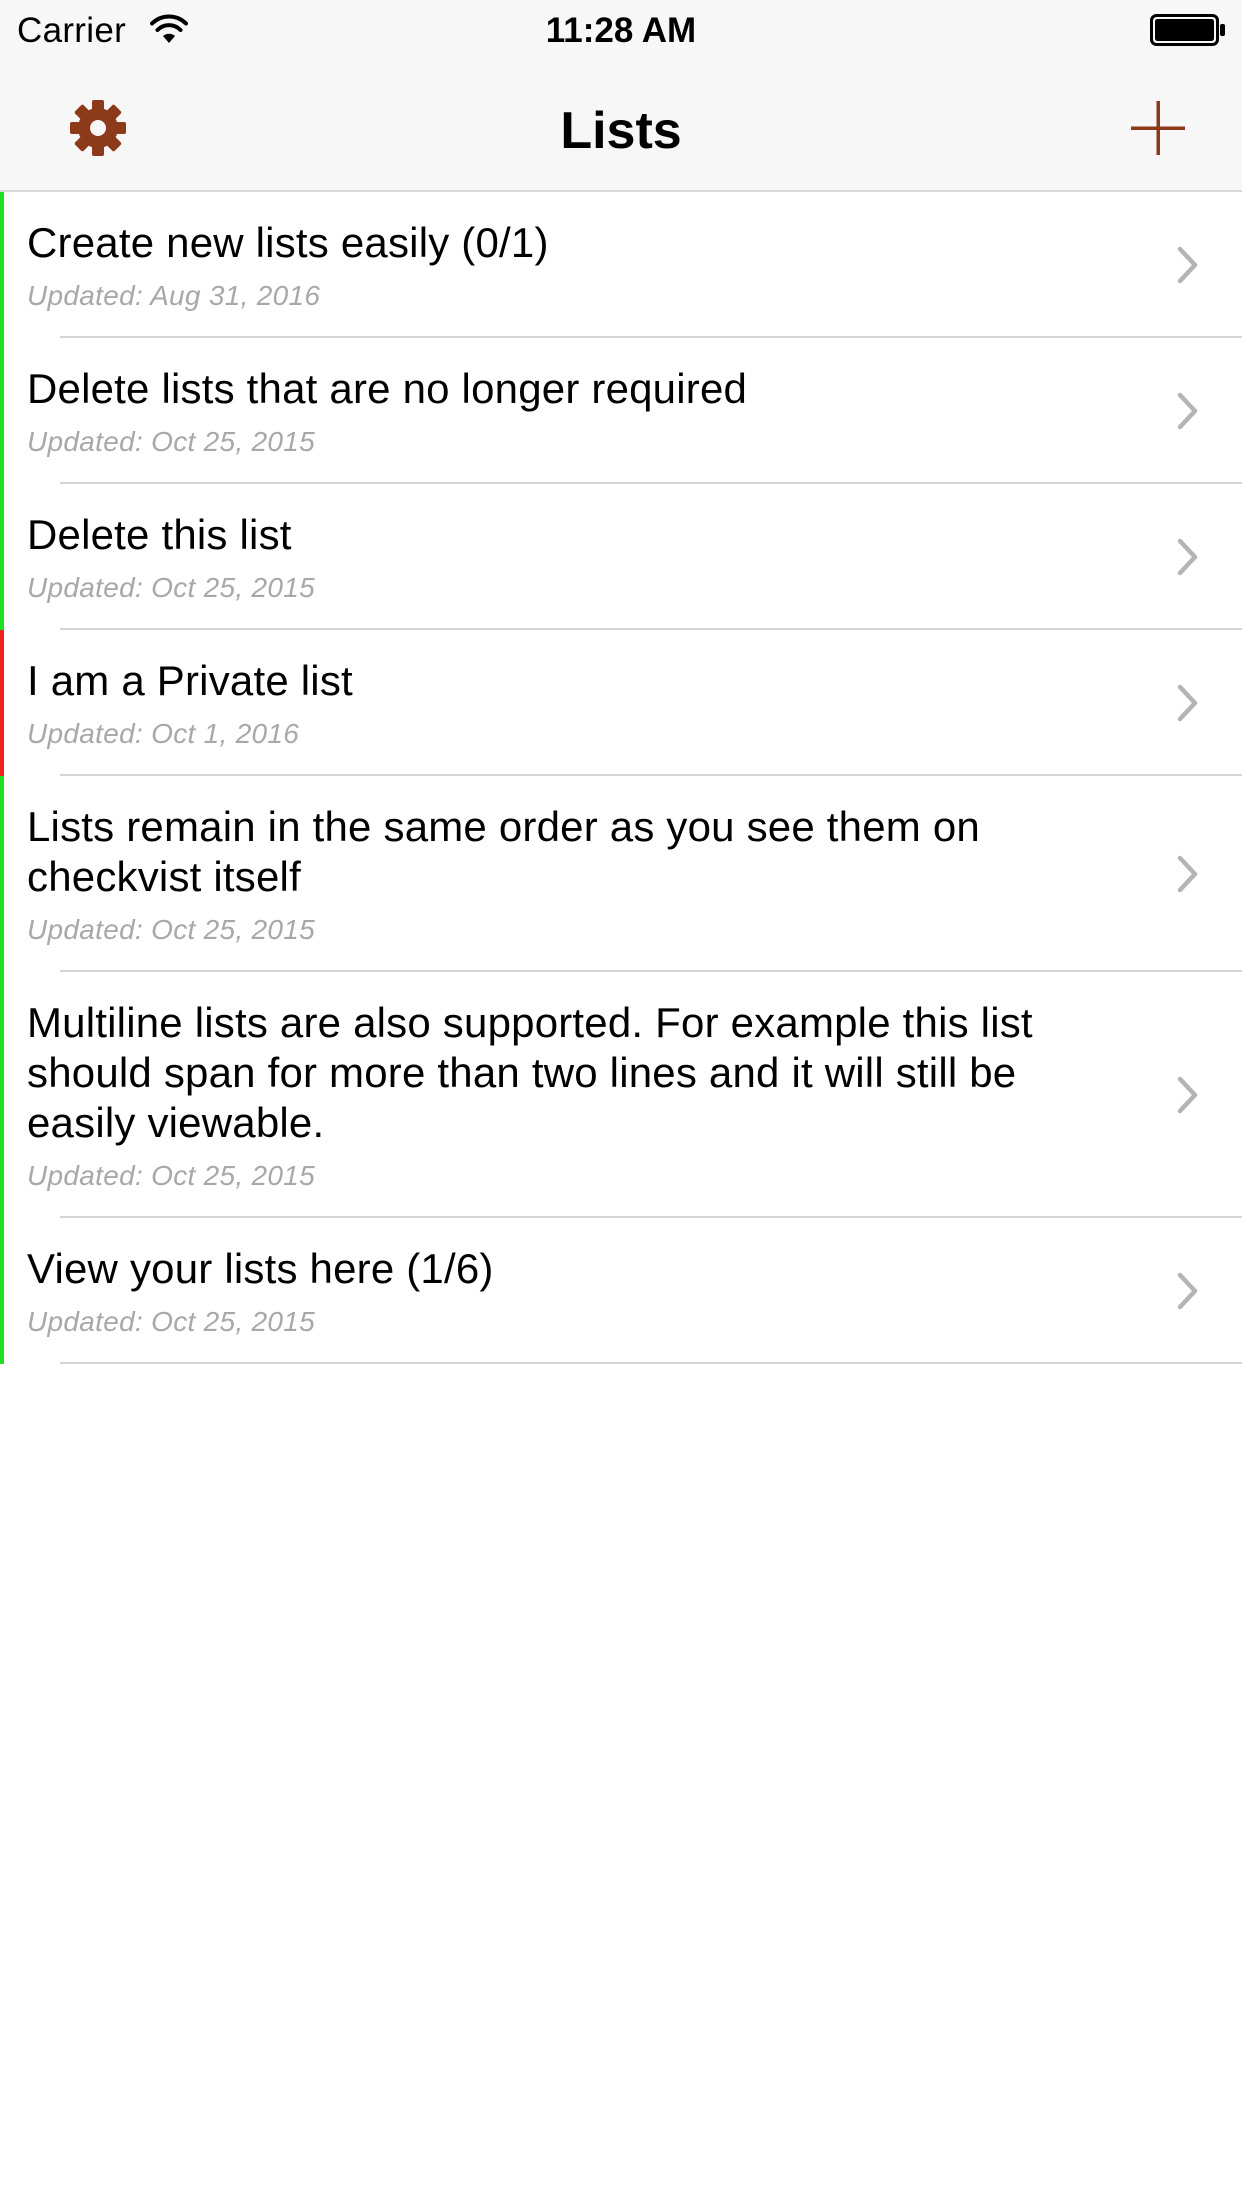 The width and height of the screenshot is (1242, 2208). What do you see at coordinates (190, 680) in the screenshot?
I see `list-item-title: I am a Private list` at bounding box center [190, 680].